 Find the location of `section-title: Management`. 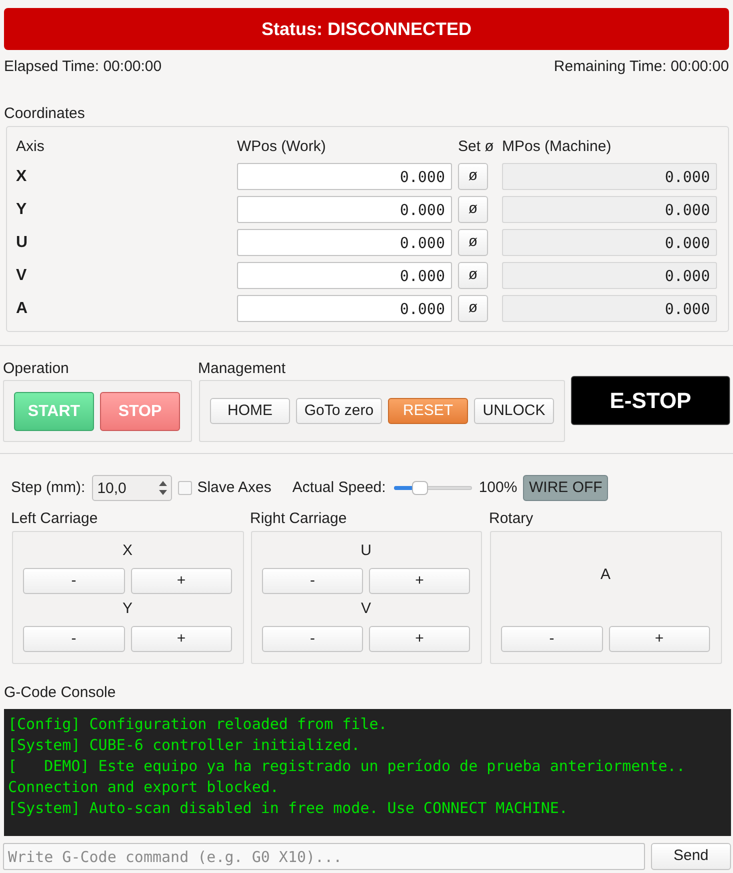

section-title: Management is located at coordinates (242, 369).